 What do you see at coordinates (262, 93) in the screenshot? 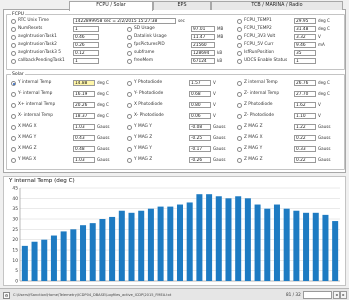
I see `col3-z-internal-temp-1-label: Z- internal Temp` at bounding box center [262, 93].